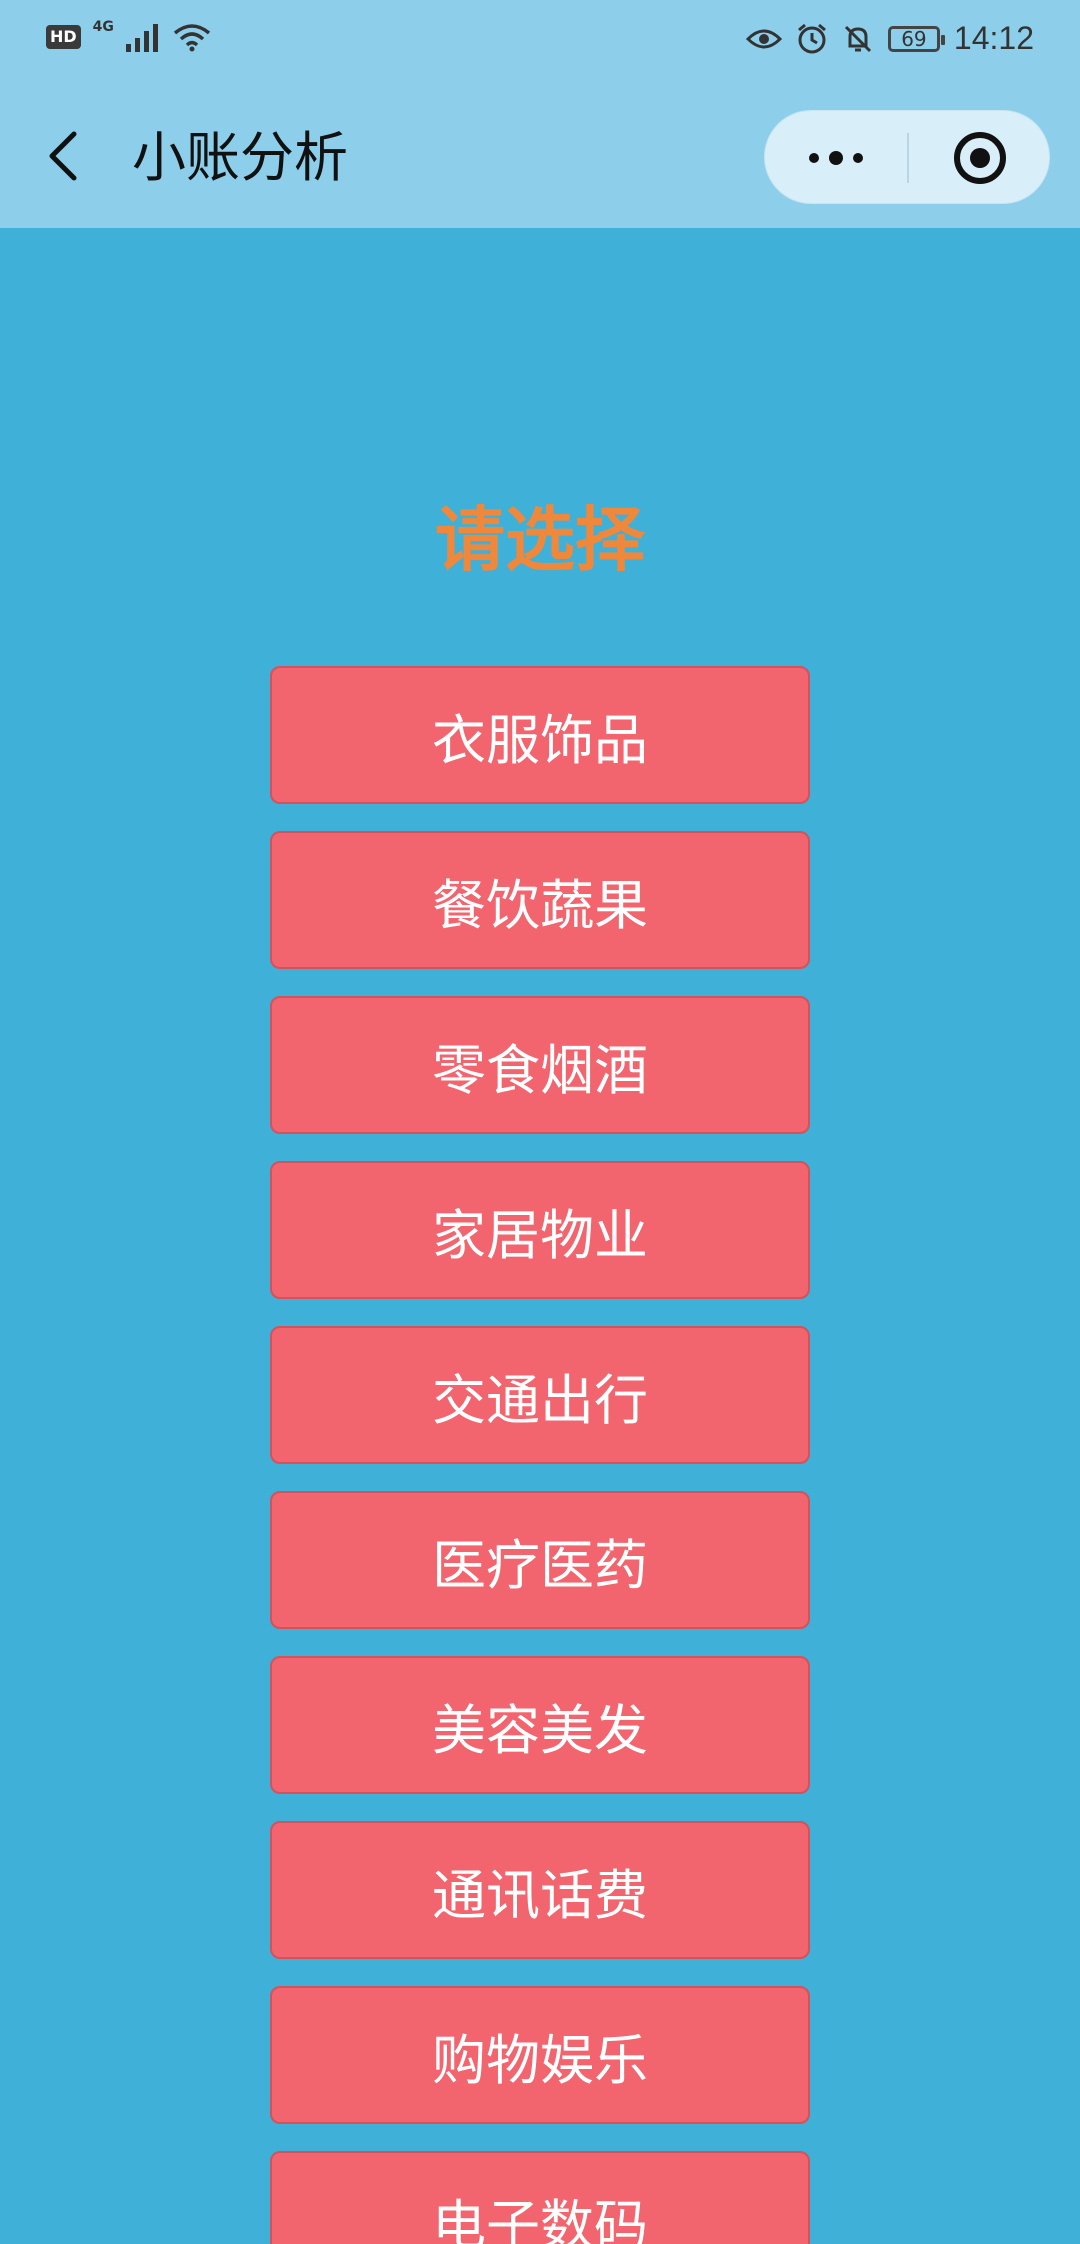 Image resolution: width=1080 pixels, height=2244 pixels. I want to click on battery-icon: 69, so click(916, 38).